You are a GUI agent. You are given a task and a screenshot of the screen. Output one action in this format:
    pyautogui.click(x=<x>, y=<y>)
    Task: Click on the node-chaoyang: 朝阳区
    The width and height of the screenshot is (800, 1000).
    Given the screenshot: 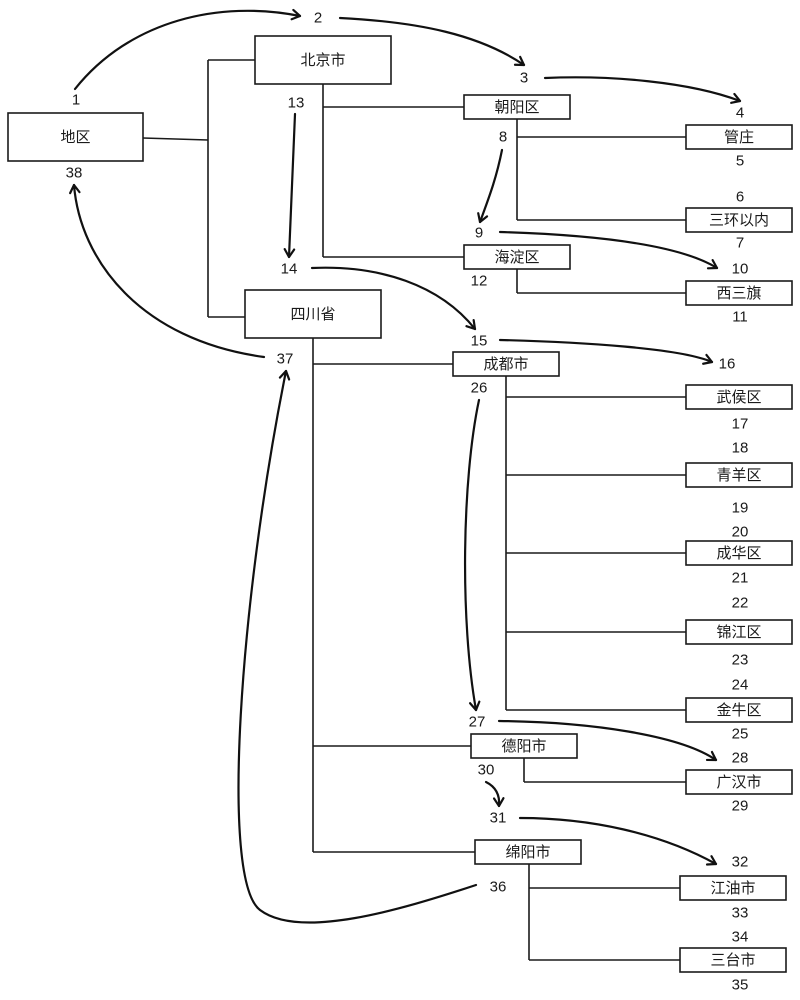 What is the action you would take?
    pyautogui.click(x=517, y=107)
    